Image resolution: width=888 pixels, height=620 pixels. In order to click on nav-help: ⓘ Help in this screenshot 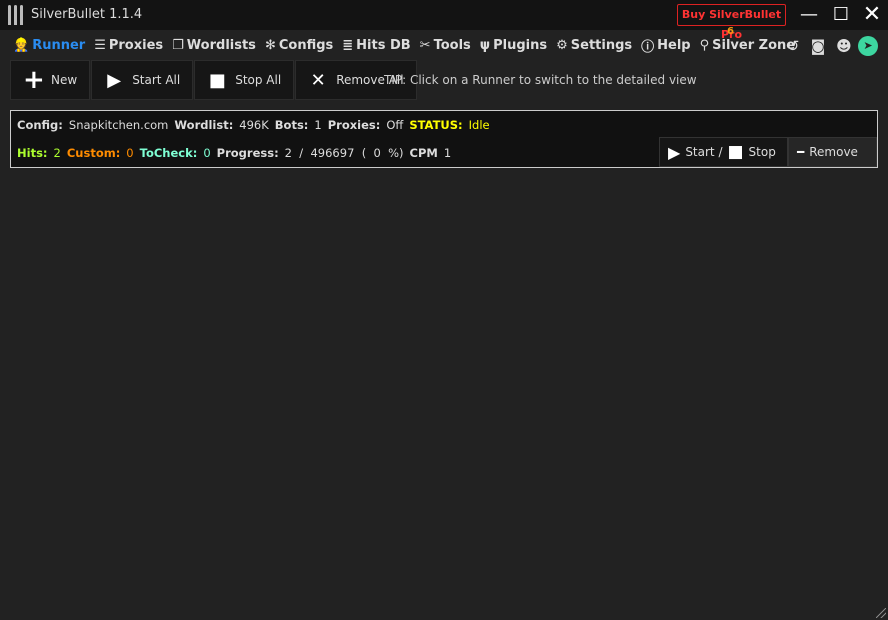, I will do `click(665, 45)`.